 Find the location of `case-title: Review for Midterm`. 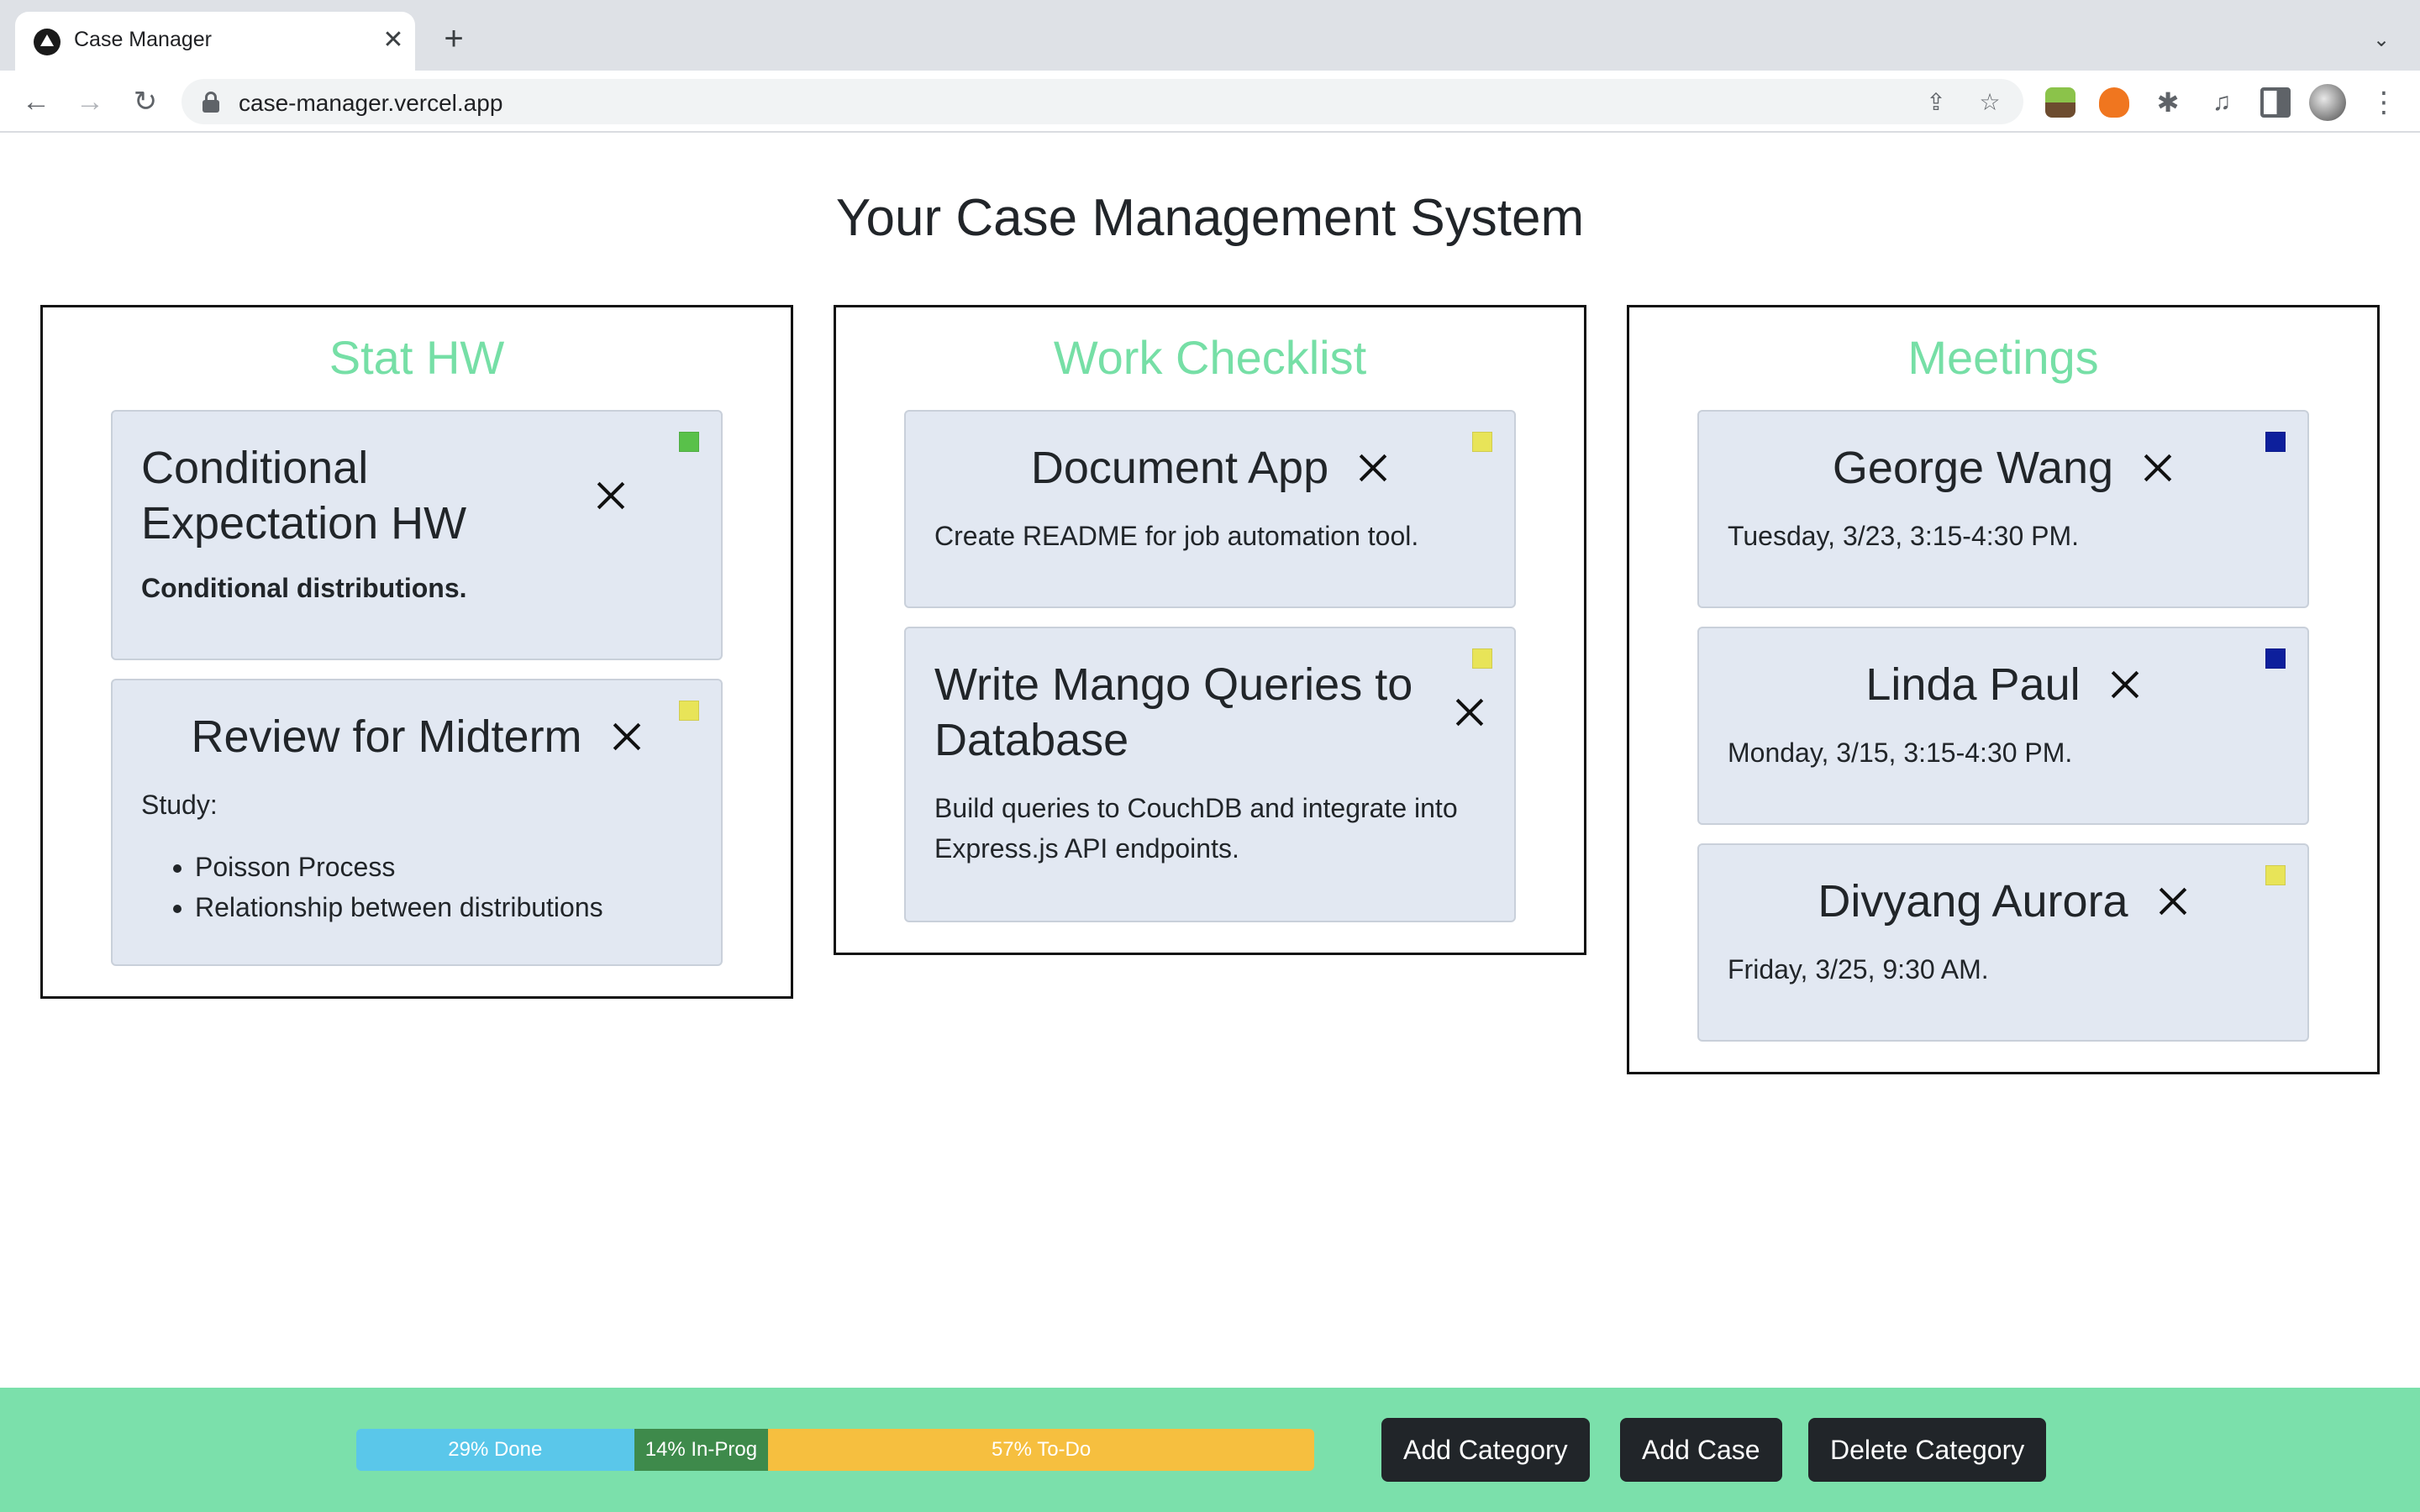

case-title: Review for Midterm is located at coordinates (386, 736).